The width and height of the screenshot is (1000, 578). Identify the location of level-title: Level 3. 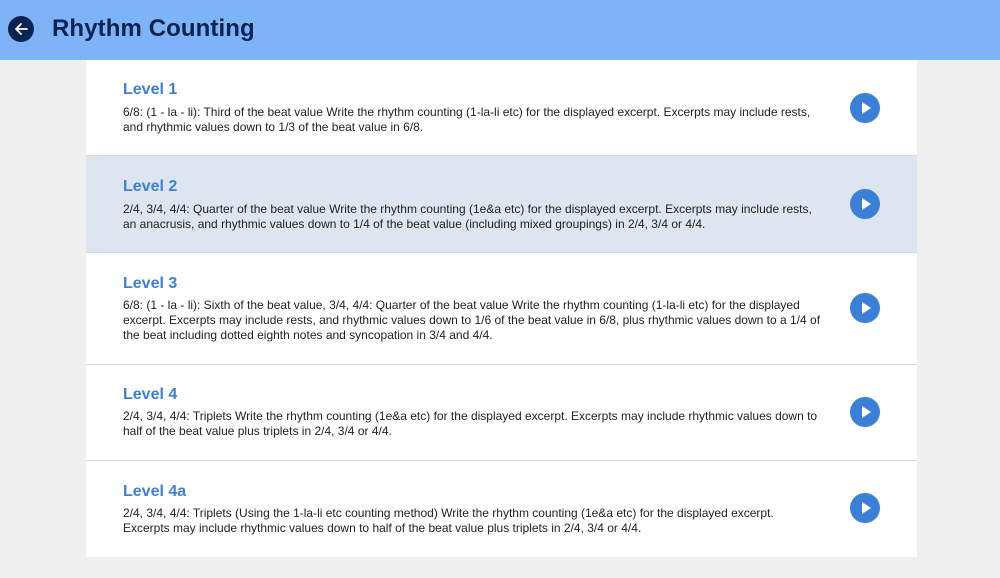
(150, 283).